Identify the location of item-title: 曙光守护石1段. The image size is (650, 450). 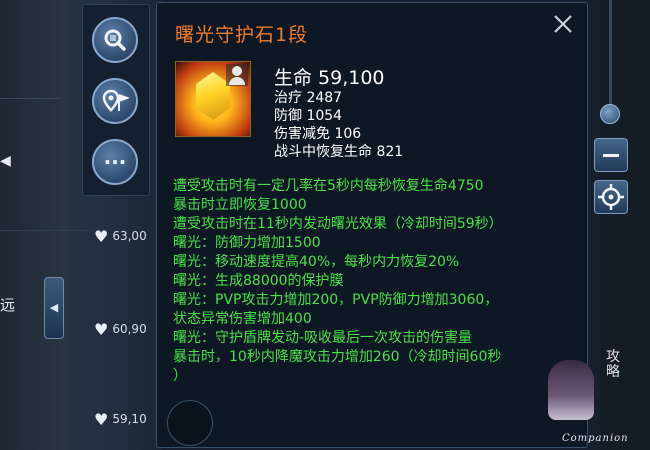
(242, 35).